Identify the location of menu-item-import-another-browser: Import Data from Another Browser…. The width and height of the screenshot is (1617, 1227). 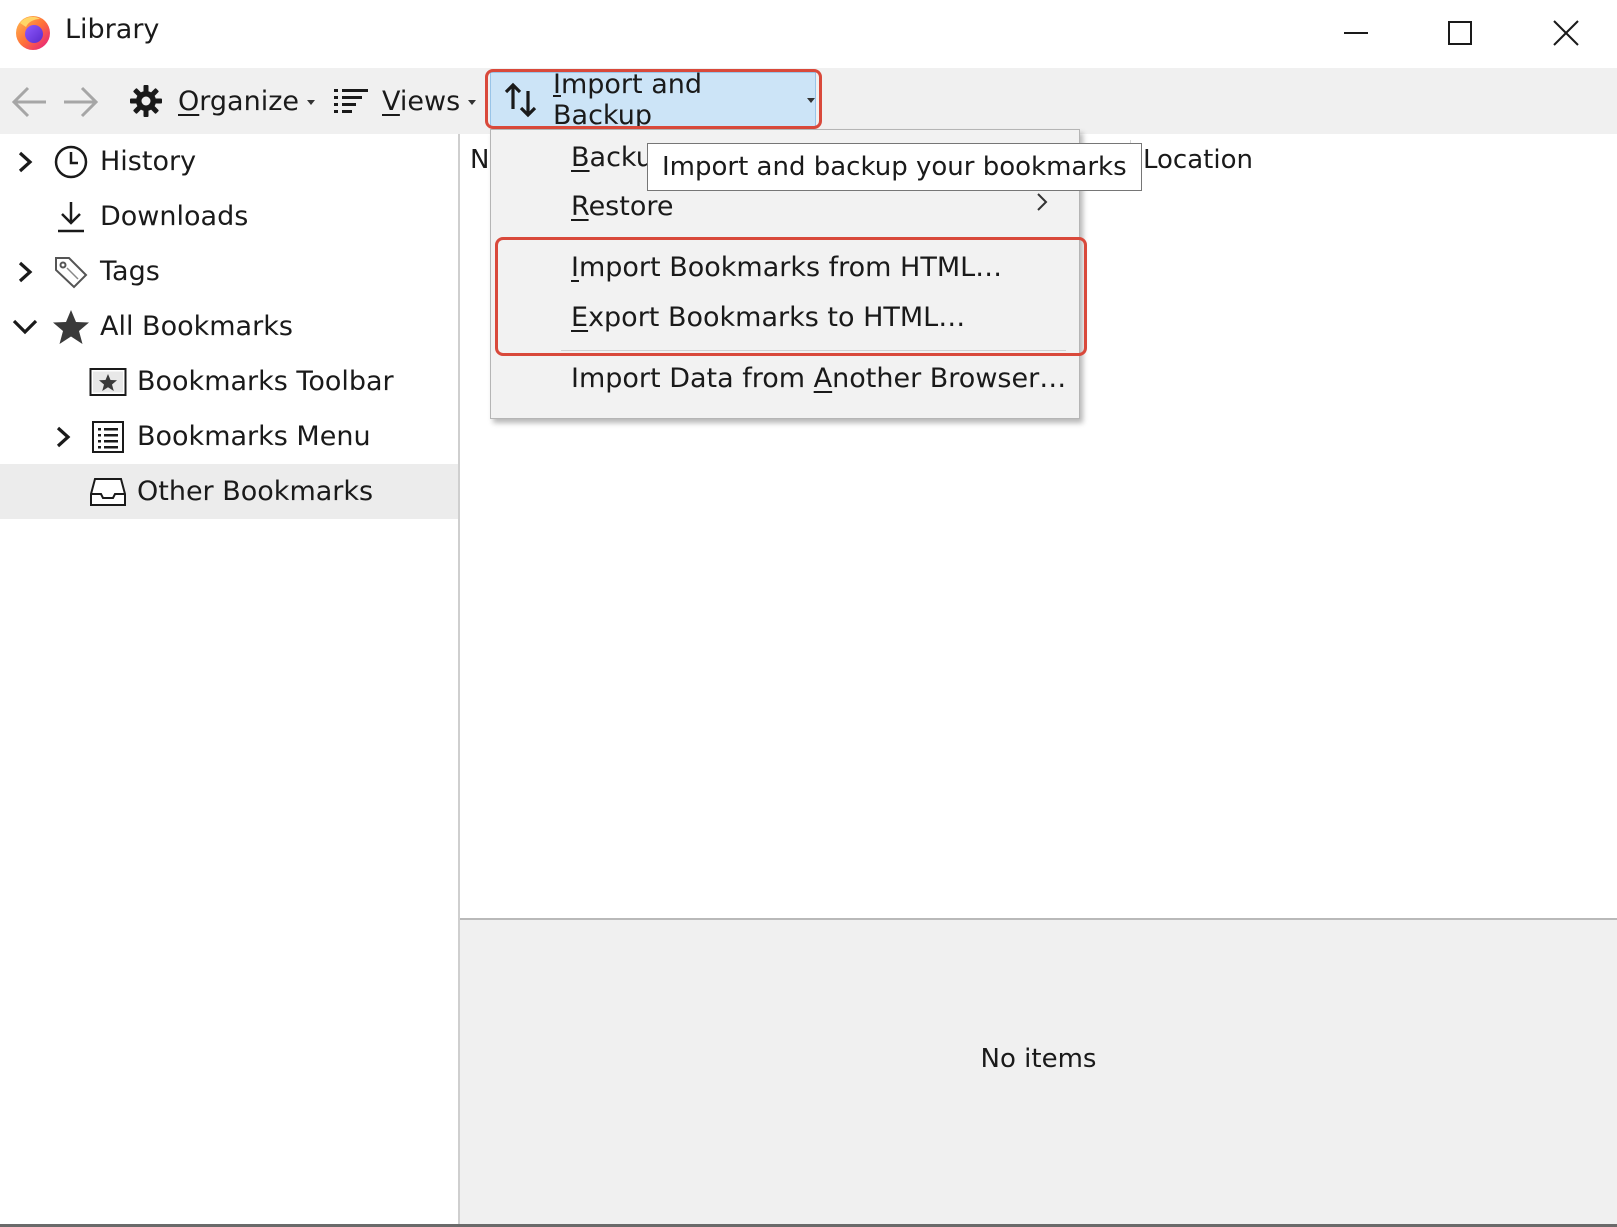
(818, 378).